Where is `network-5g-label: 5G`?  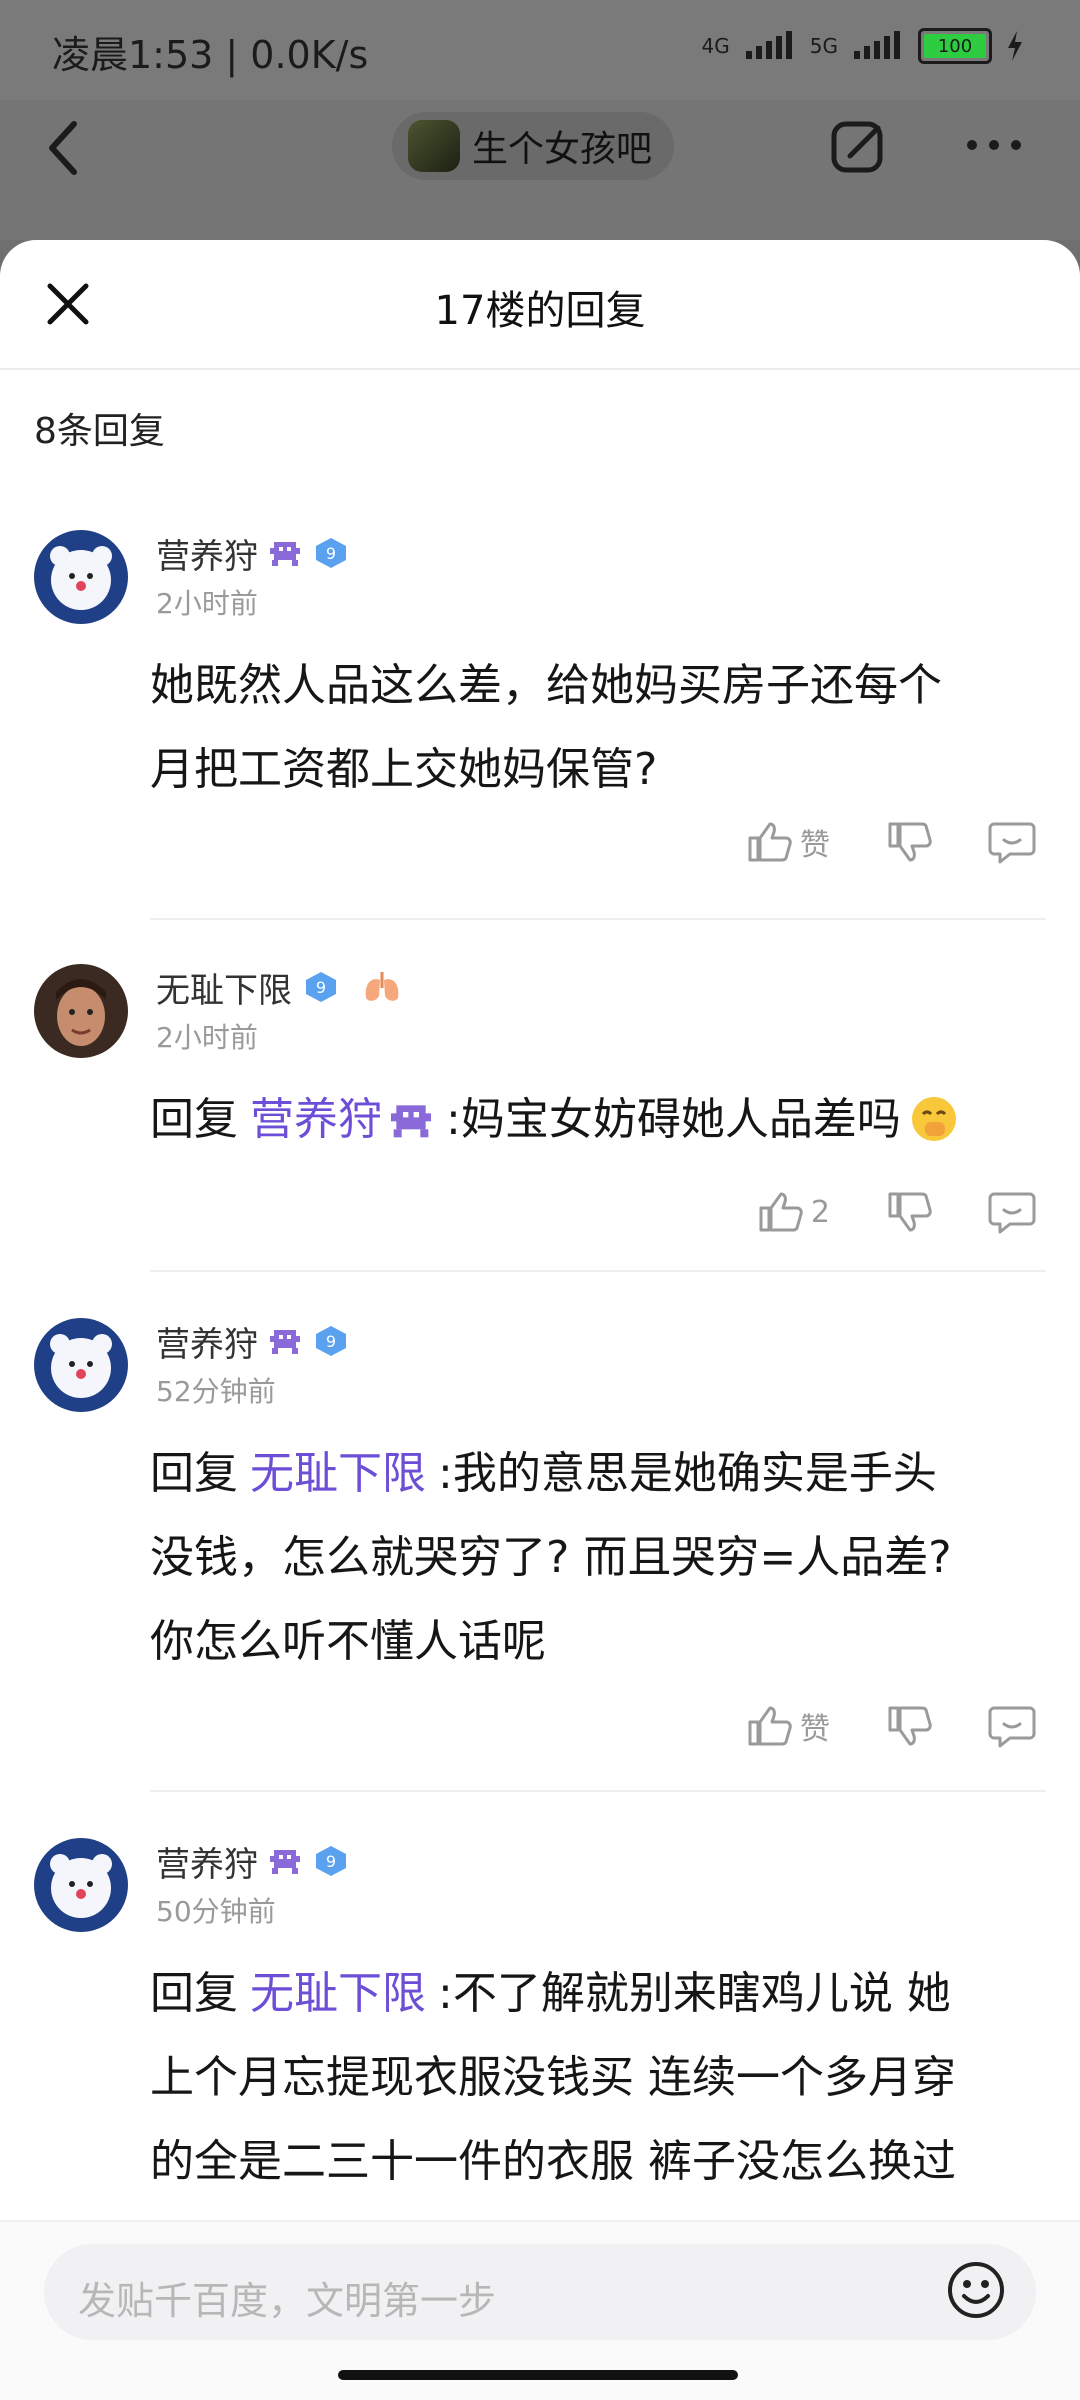
network-5g-label: 5G is located at coordinates (823, 46).